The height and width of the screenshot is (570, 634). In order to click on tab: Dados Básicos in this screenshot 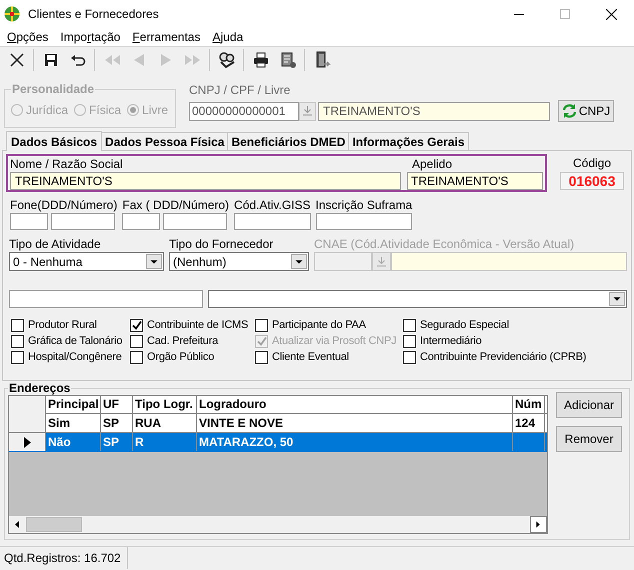, I will do `click(54, 141)`.